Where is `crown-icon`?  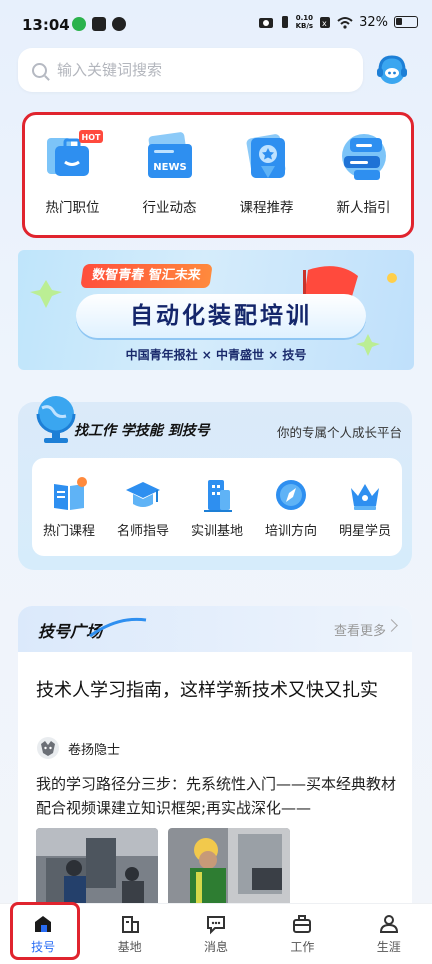
crown-icon is located at coordinates (364, 496).